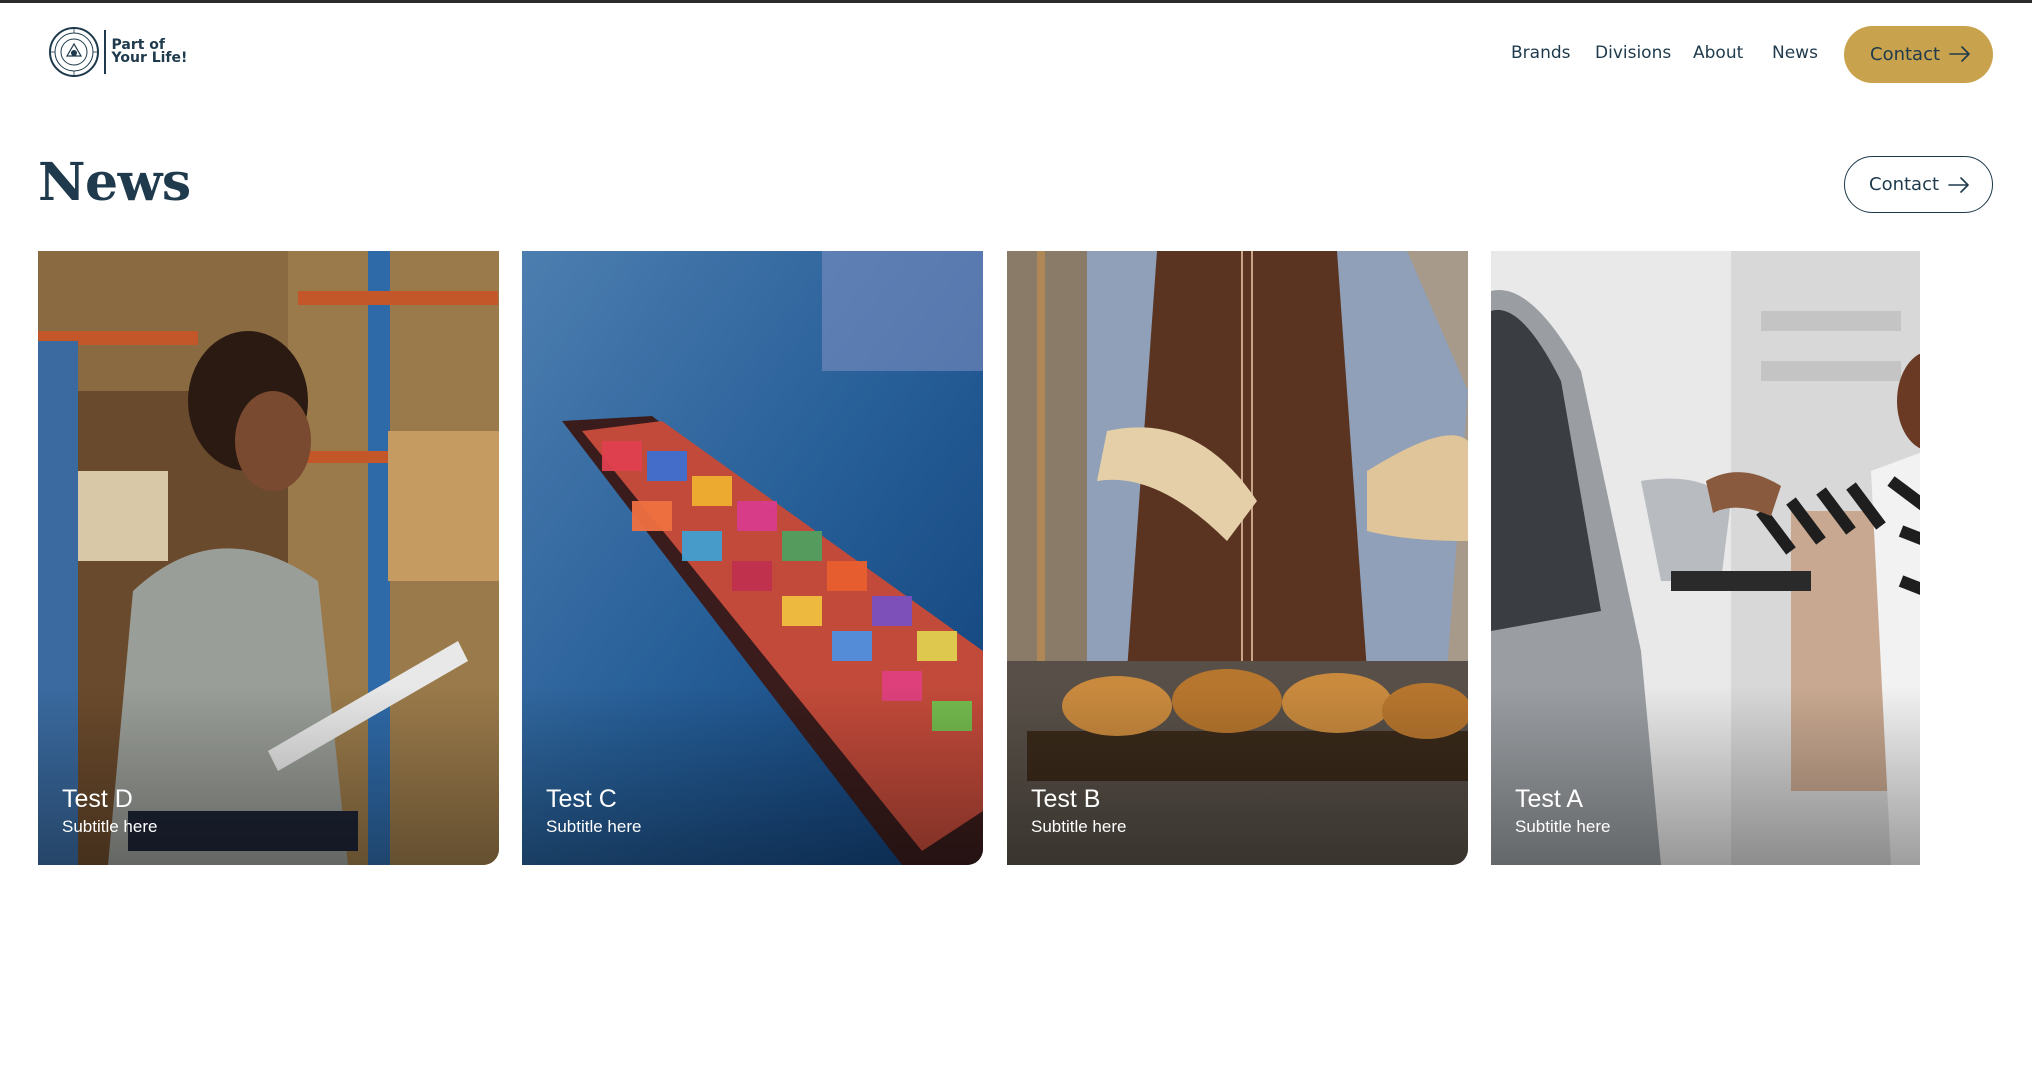  What do you see at coordinates (74, 52) in the screenshot?
I see `seal-logo-icon` at bounding box center [74, 52].